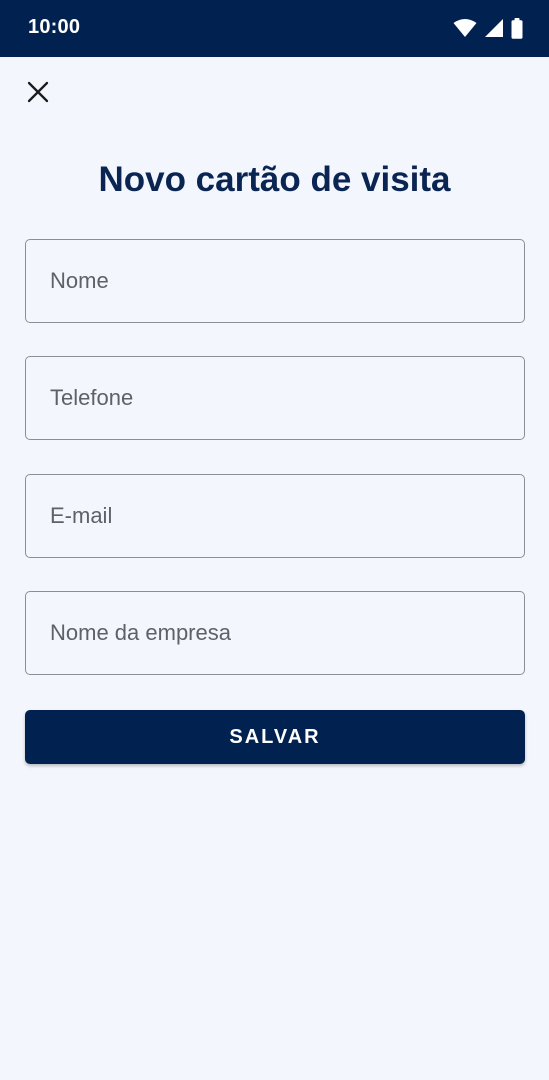 The height and width of the screenshot is (1080, 549). Describe the element at coordinates (517, 28) in the screenshot. I see `battery-icon` at that location.